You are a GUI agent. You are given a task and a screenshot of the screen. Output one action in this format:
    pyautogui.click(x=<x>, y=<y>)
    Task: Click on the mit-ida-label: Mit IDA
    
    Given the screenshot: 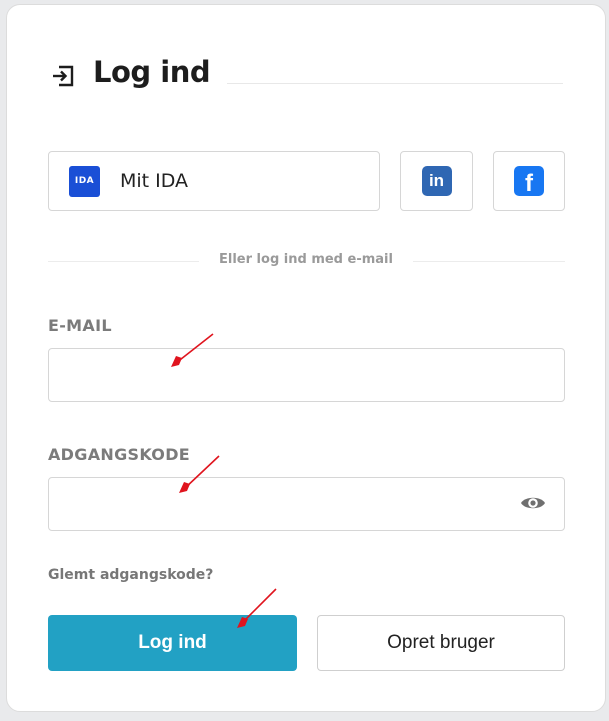 What is the action you would take?
    pyautogui.click(x=154, y=181)
    